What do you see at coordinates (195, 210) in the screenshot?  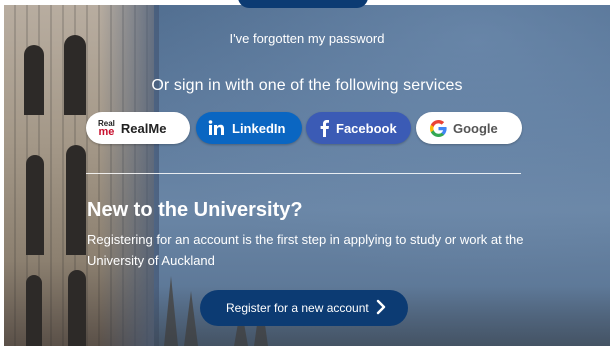 I see `new-user-heading: New to the University?` at bounding box center [195, 210].